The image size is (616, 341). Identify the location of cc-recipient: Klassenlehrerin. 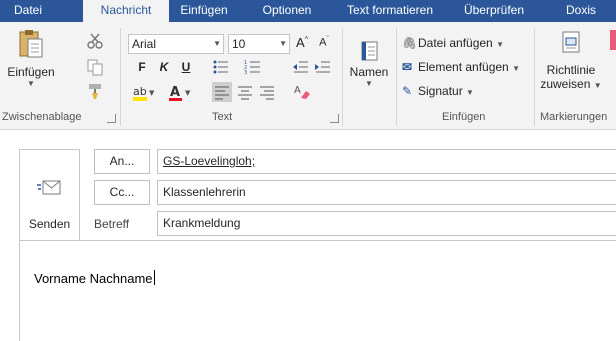
(204, 192).